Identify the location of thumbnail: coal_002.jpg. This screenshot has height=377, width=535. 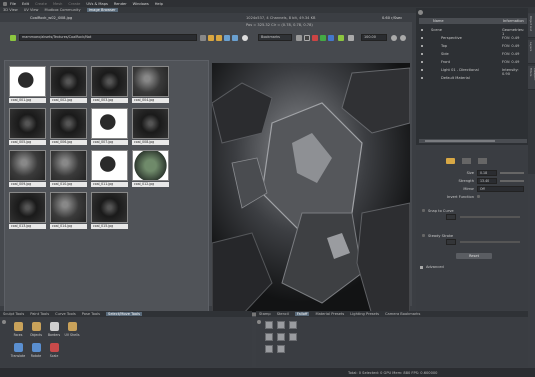
(68, 85).